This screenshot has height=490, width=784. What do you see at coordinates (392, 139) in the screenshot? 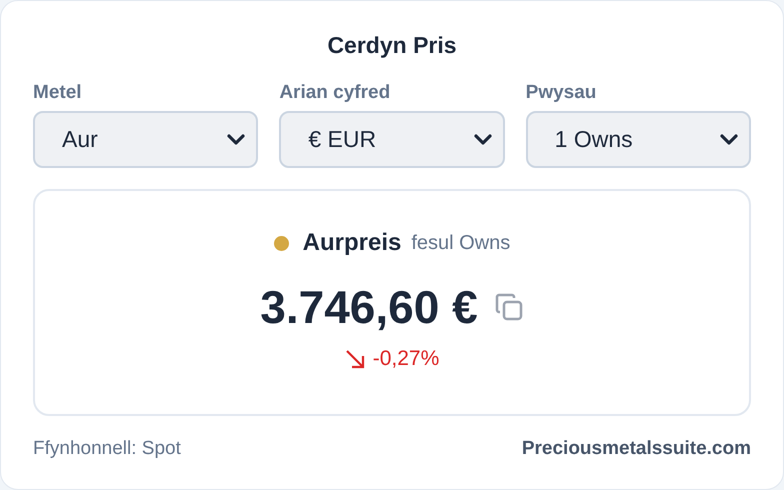
I see `dropdown-select: € EUR` at bounding box center [392, 139].